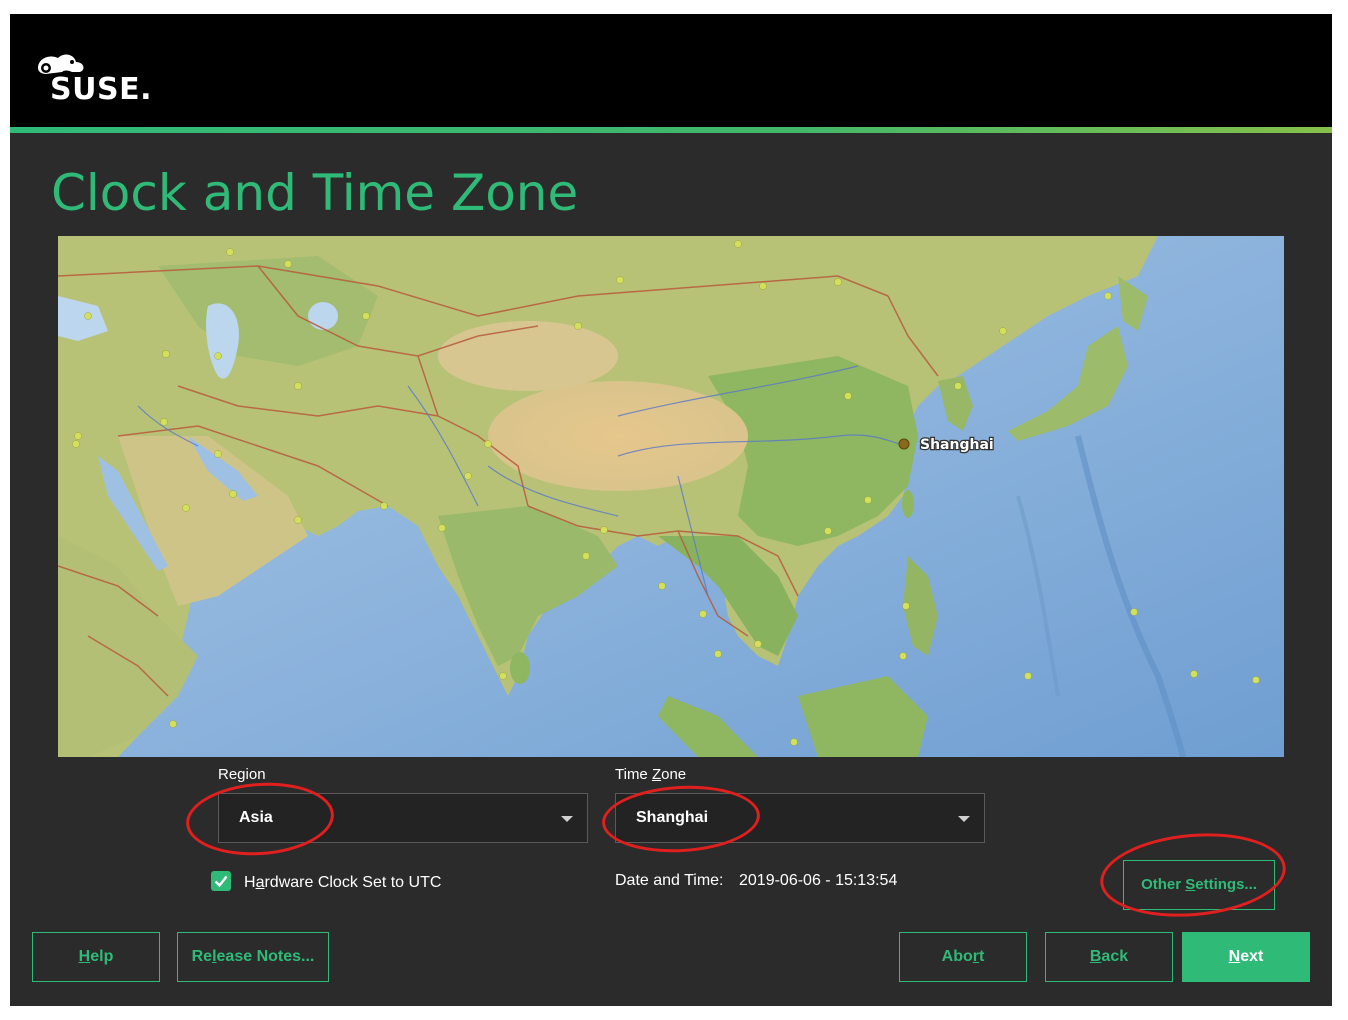  I want to click on abort-button: Abort, so click(963, 957).